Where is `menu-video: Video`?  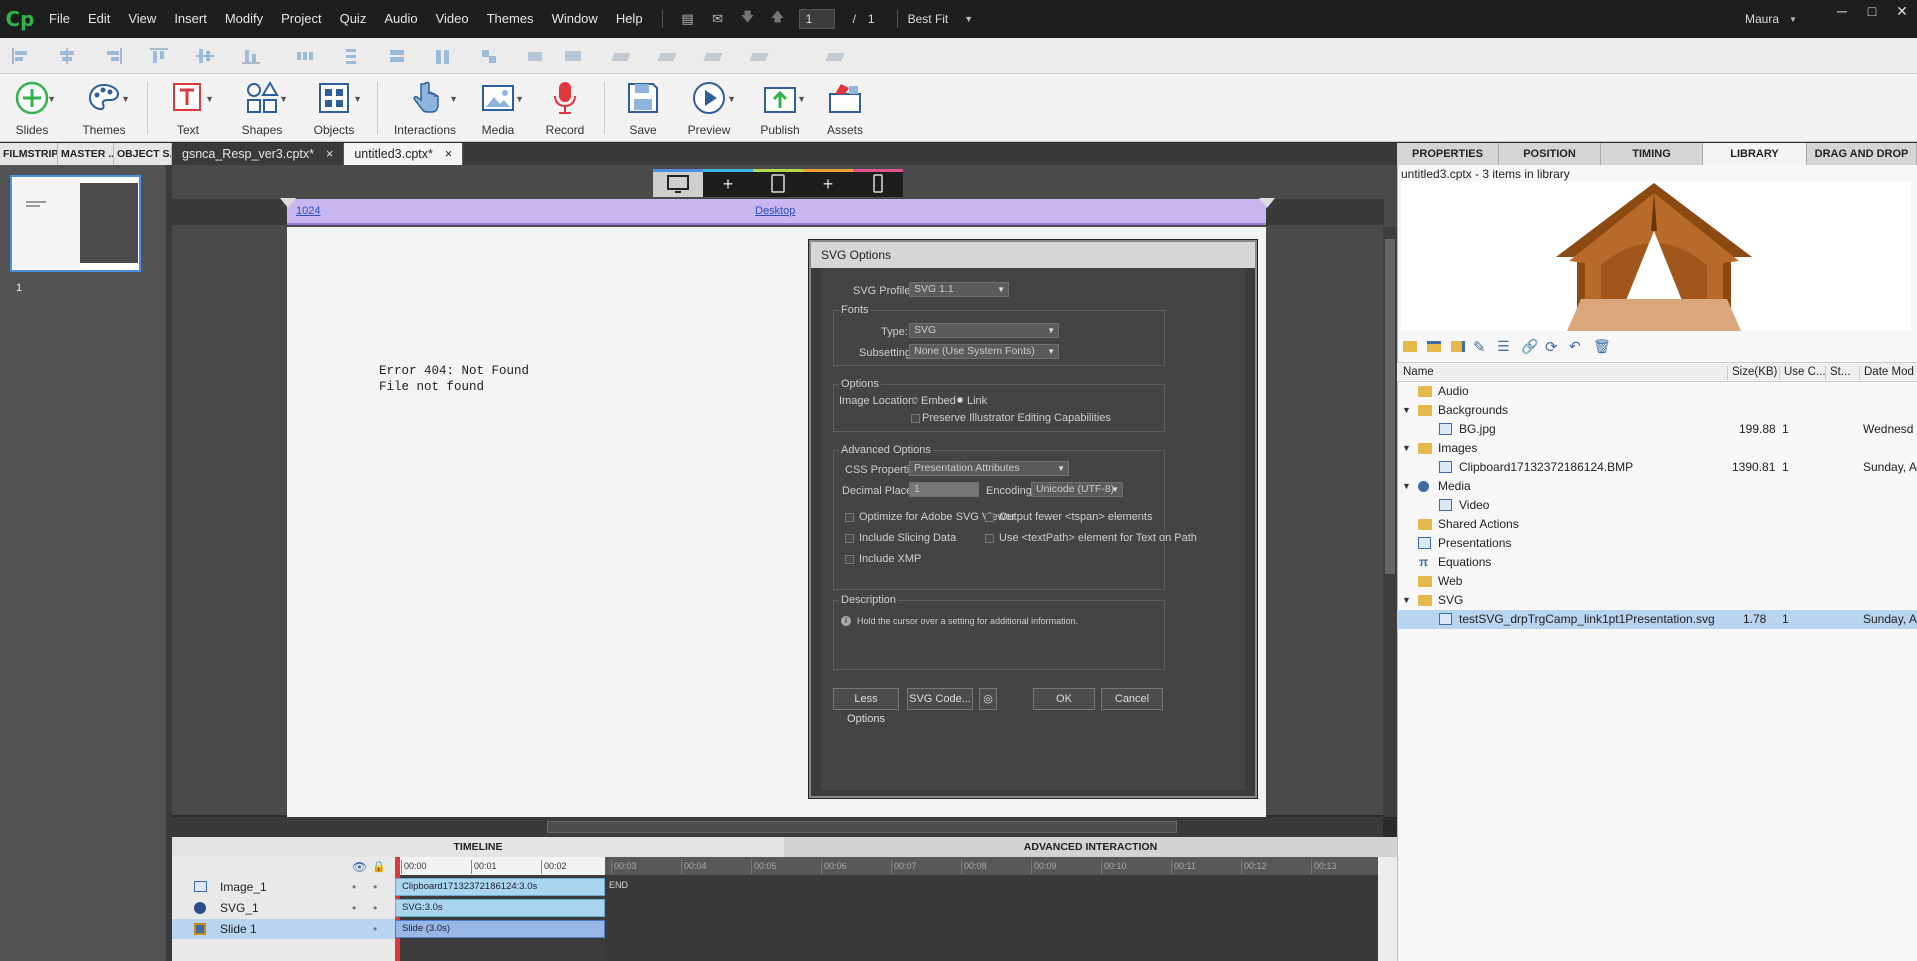
menu-video: Video is located at coordinates (452, 19).